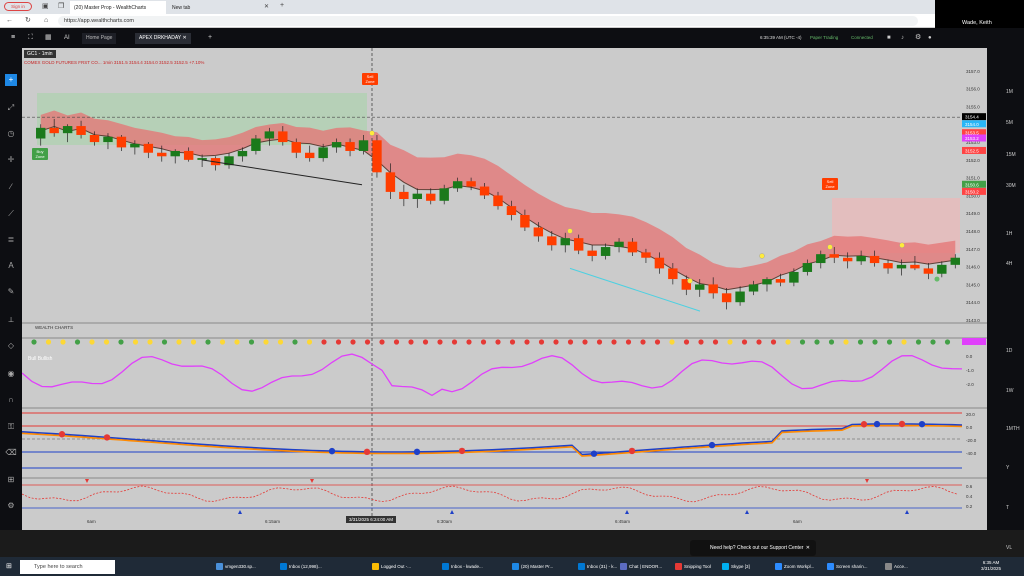 The image size is (1024, 576). What do you see at coordinates (973, 160) in the screenshot?
I see `price-tick-label: 3152.0` at bounding box center [973, 160].